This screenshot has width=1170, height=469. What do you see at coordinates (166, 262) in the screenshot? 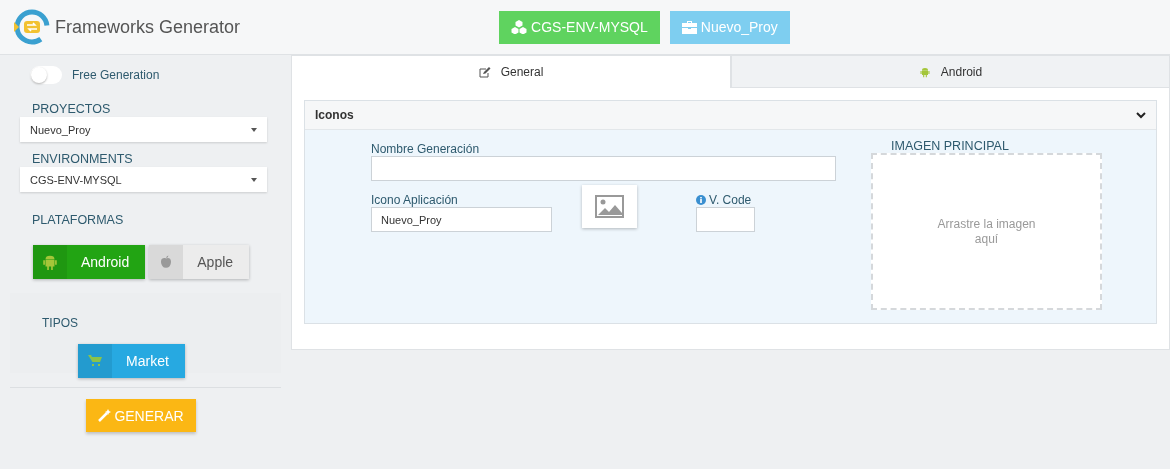
I see `apple-icon` at bounding box center [166, 262].